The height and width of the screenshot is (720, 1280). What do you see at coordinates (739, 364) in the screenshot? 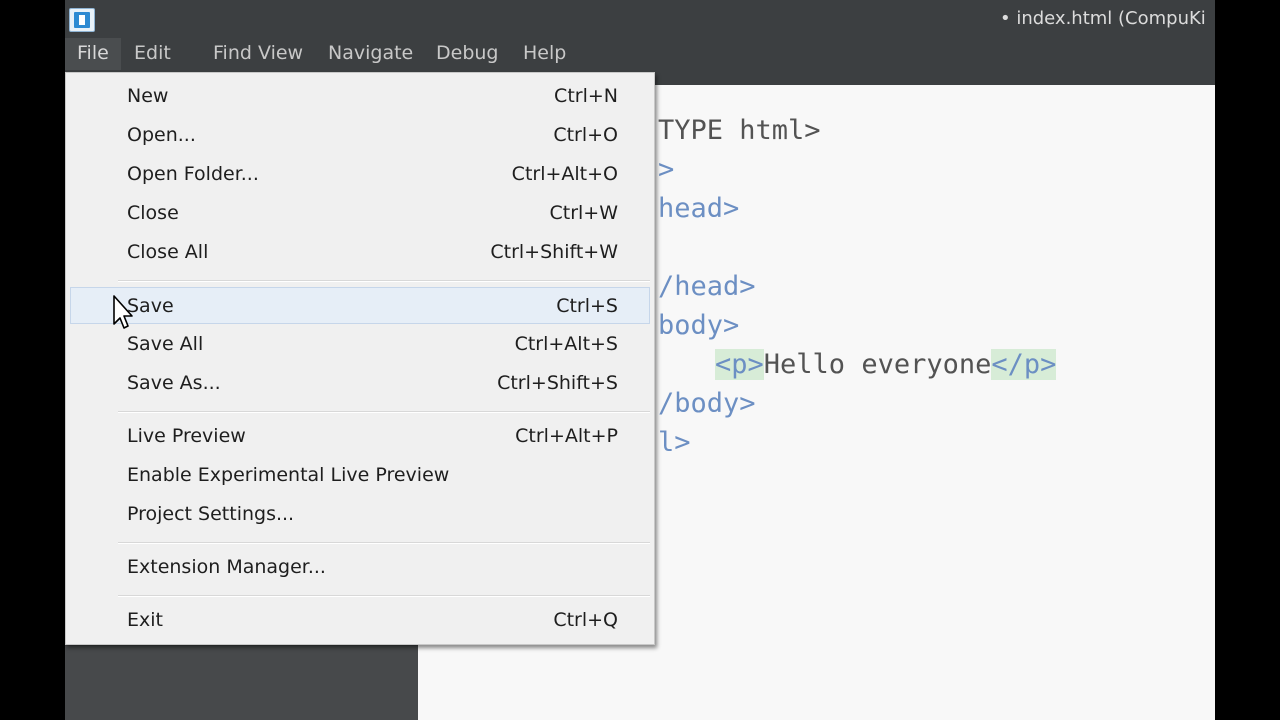
I see `open-p-tag: <p>` at bounding box center [739, 364].